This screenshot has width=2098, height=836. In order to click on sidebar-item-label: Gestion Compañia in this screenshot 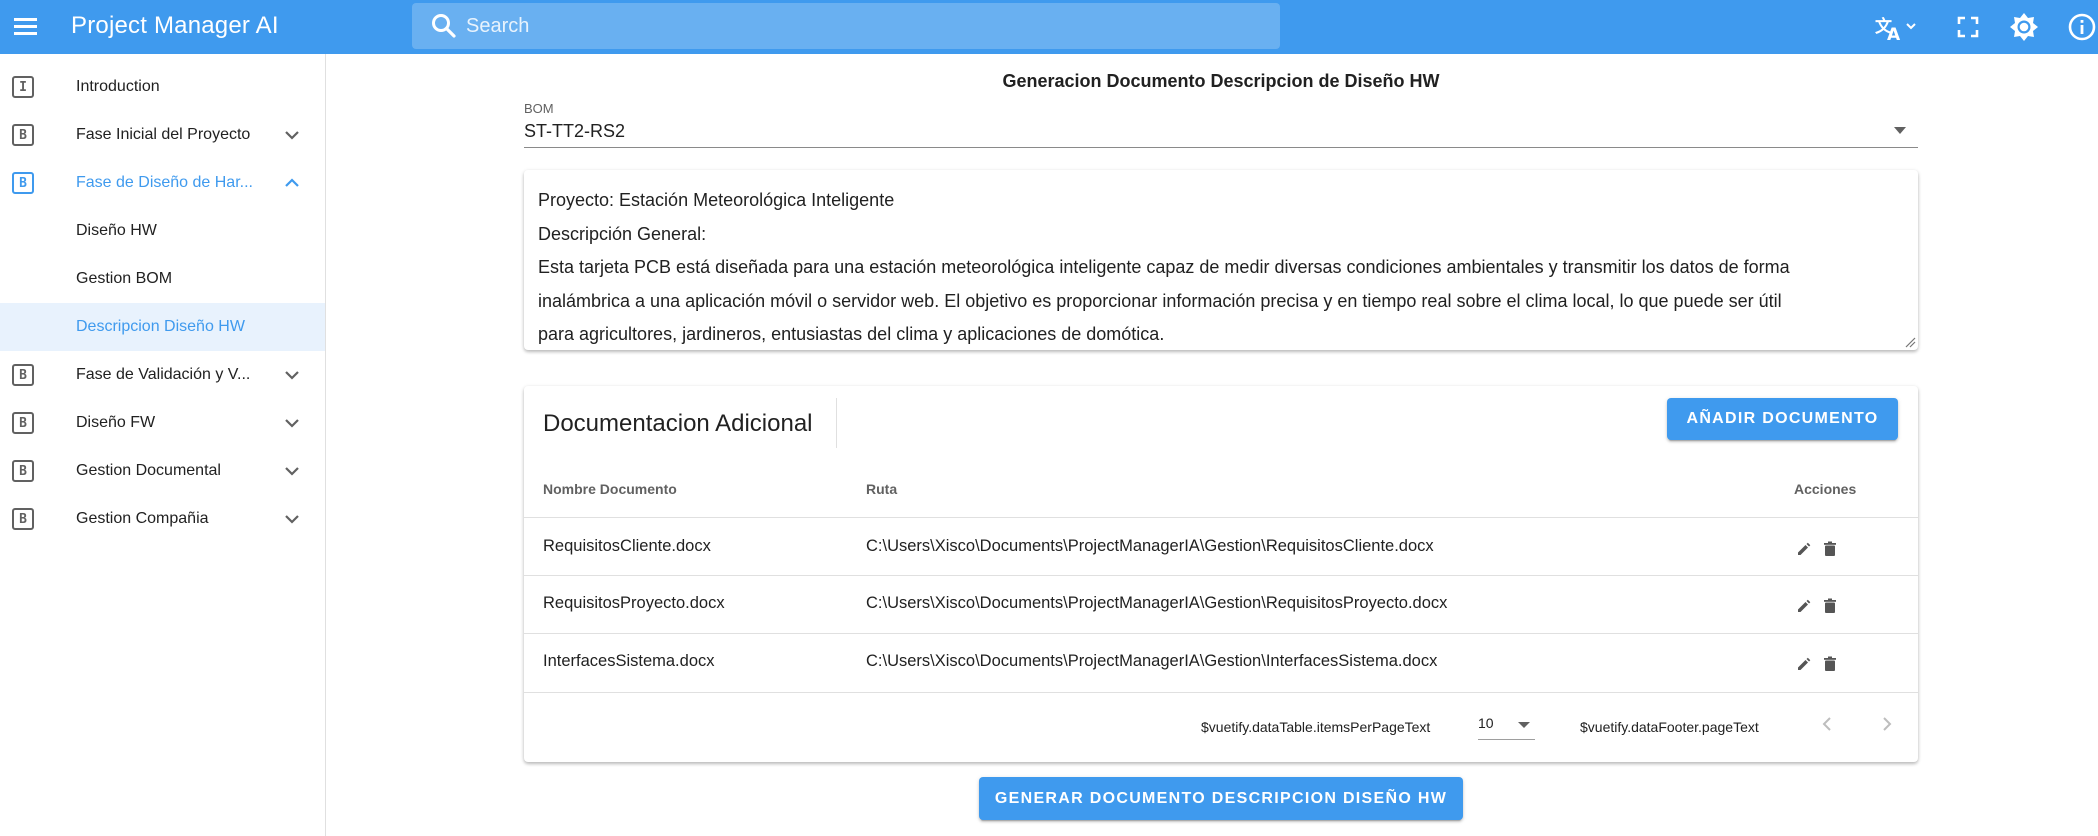, I will do `click(142, 518)`.